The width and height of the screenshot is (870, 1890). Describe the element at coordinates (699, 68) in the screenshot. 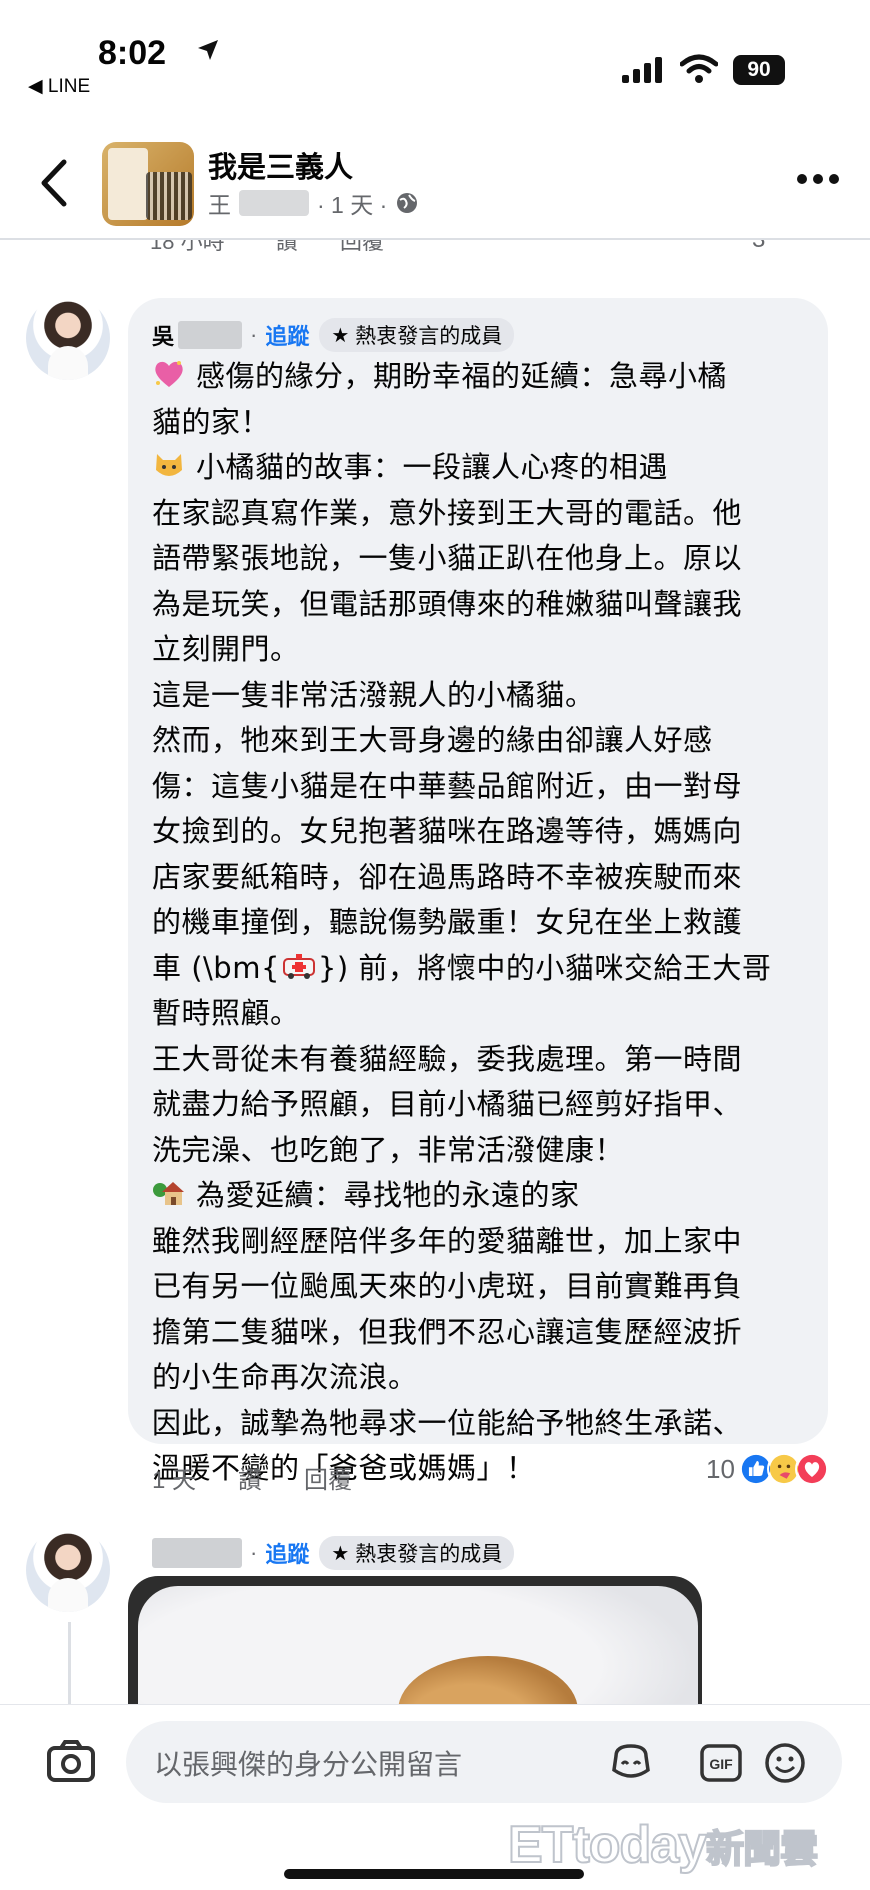

I see `wifi-icon` at that location.